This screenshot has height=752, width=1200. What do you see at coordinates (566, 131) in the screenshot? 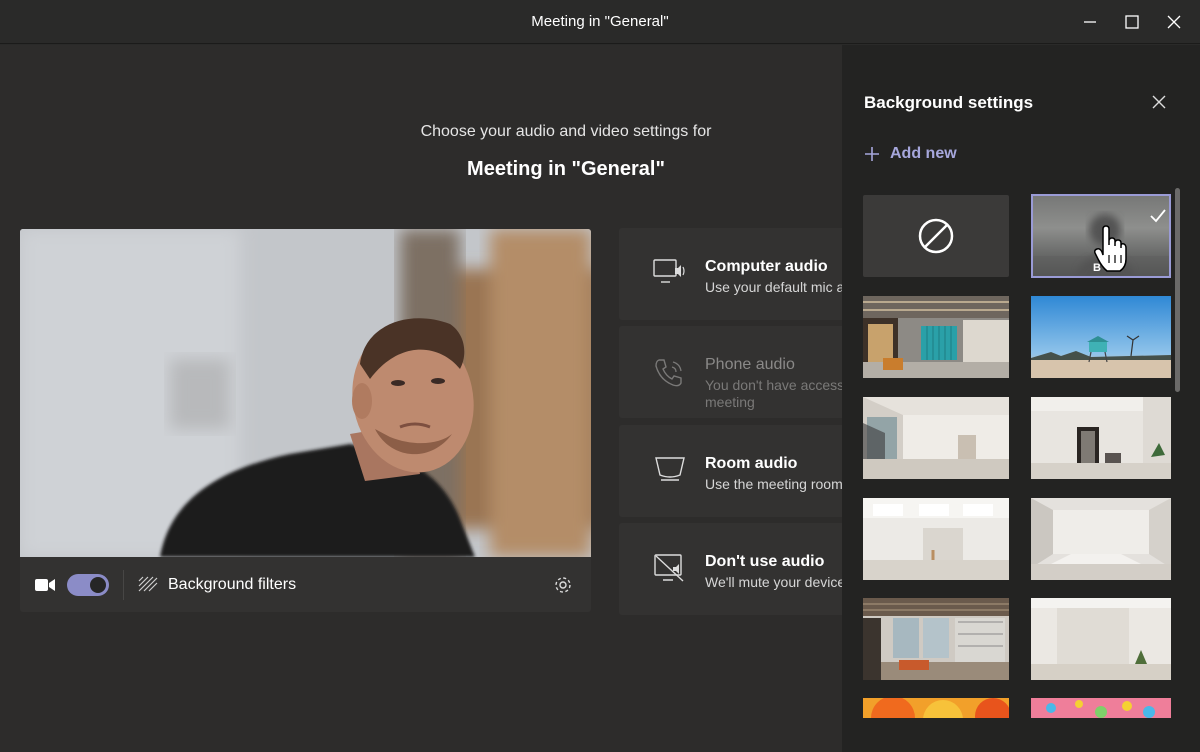
I see `settings-prompt: Choose your audio and video settings for` at bounding box center [566, 131].